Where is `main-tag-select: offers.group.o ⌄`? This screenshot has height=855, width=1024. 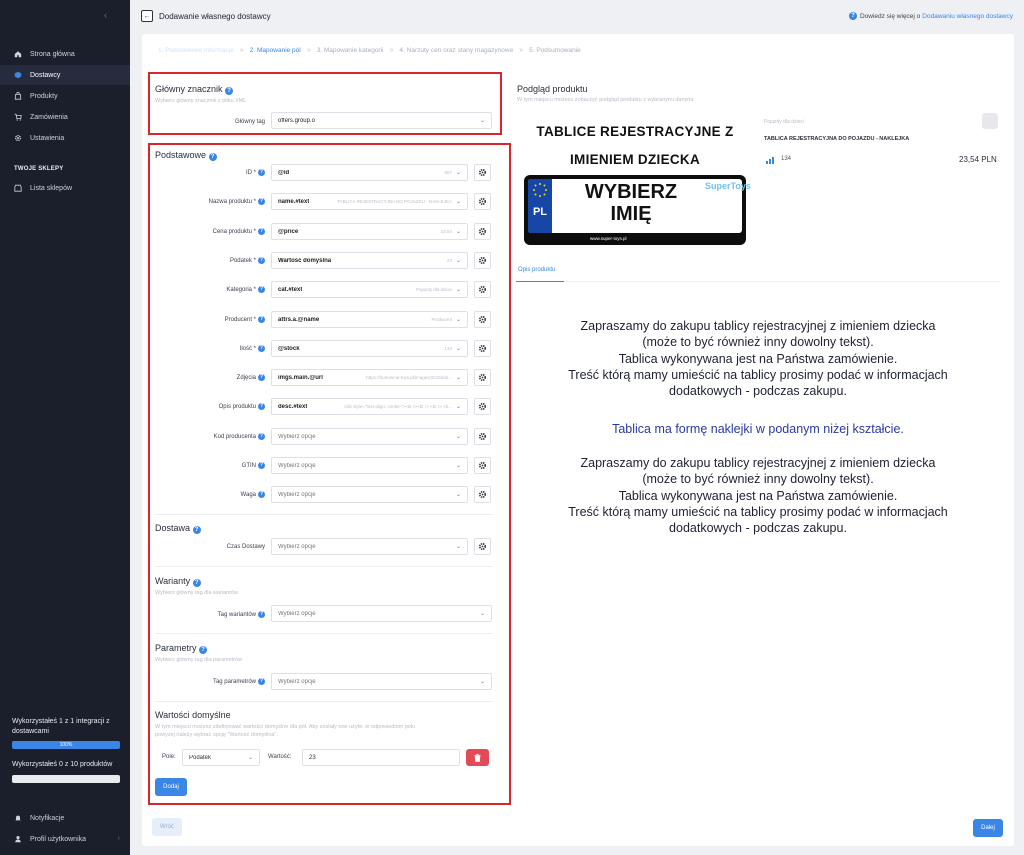
main-tag-select: offers.group.o ⌄ is located at coordinates (381, 120).